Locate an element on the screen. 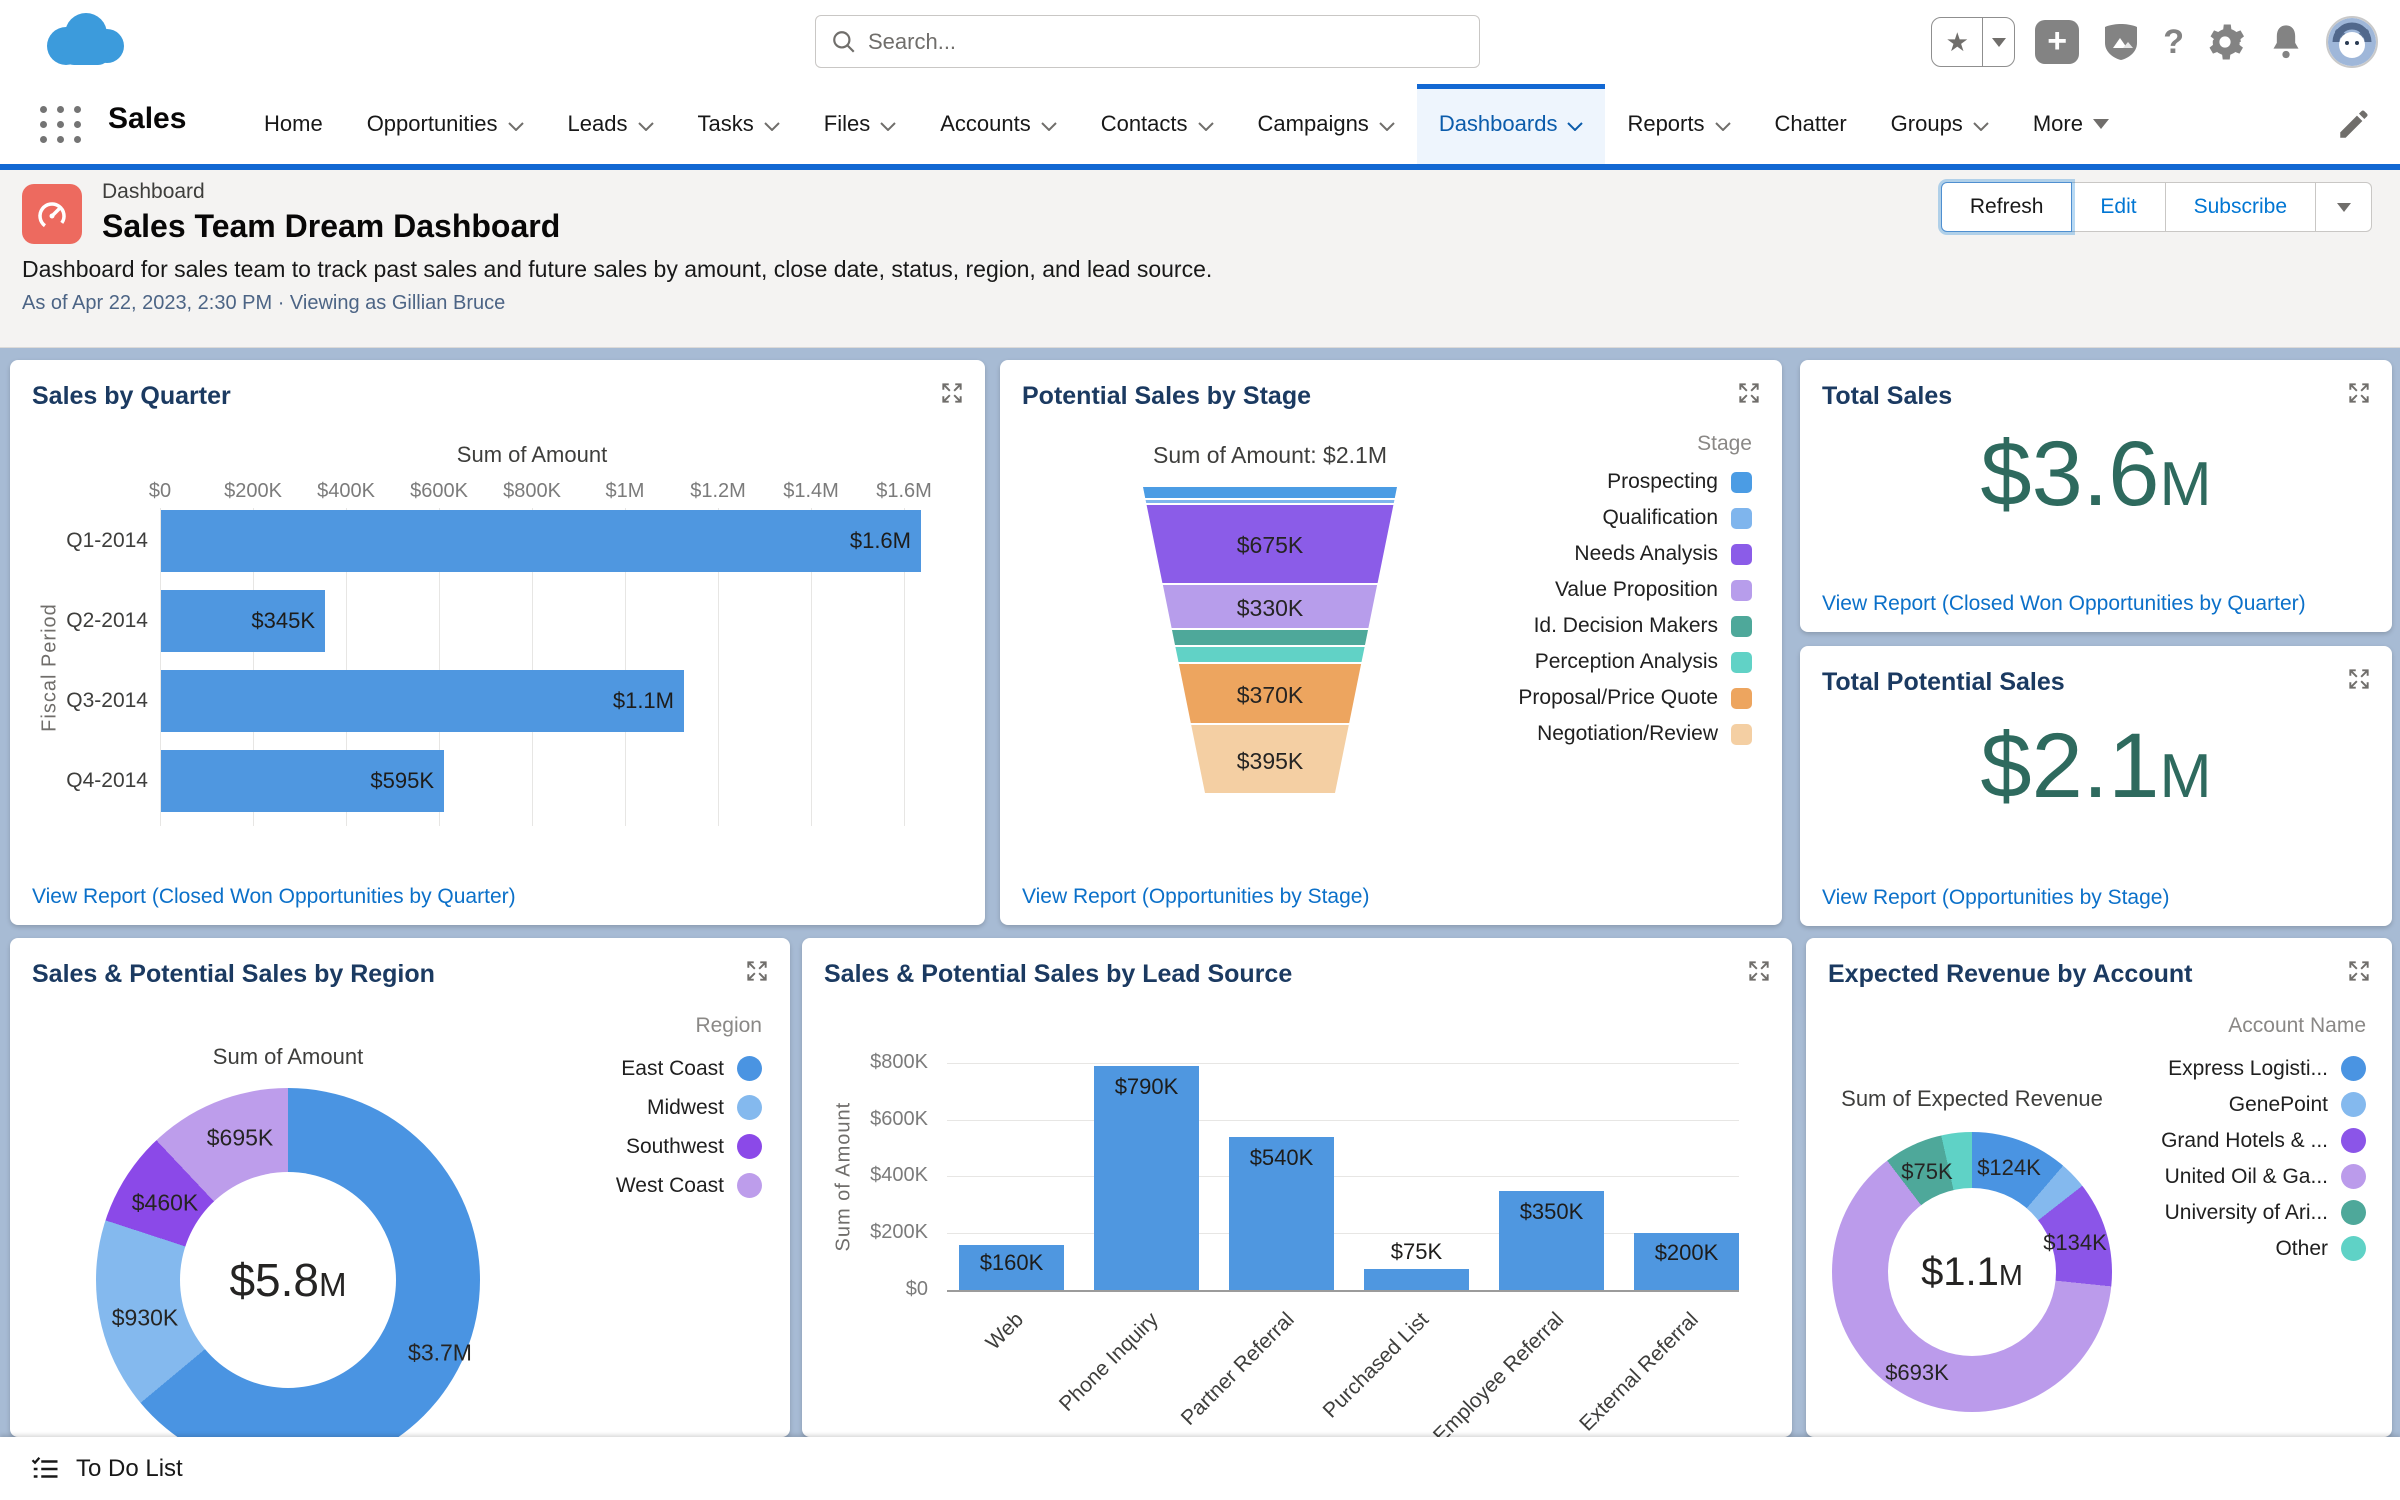 The image size is (2400, 1500). tab-dashboards: Dashboards is located at coordinates (1511, 124).